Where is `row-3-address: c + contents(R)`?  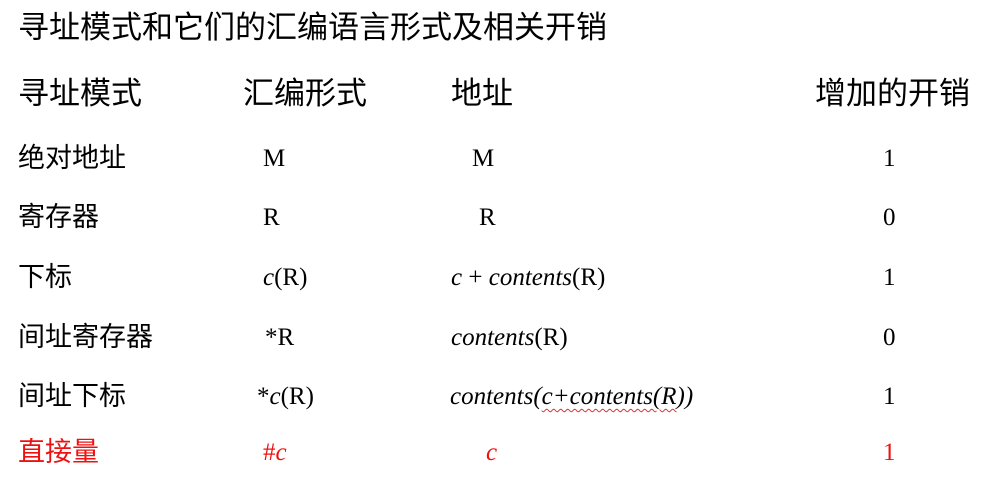
row-3-address: c + contents(R) is located at coordinates (528, 278).